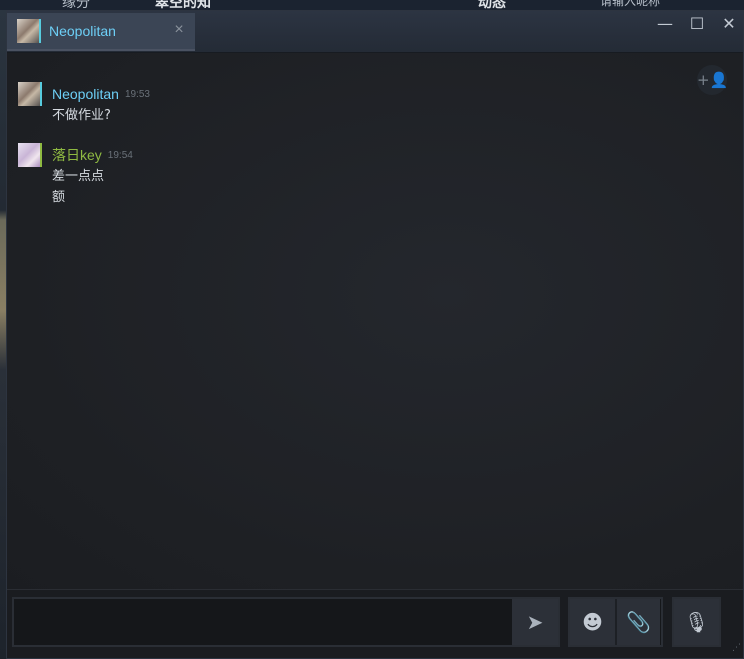 This screenshot has height=659, width=744. Describe the element at coordinates (120, 155) in the screenshot. I see `message-time: 19:54` at that location.